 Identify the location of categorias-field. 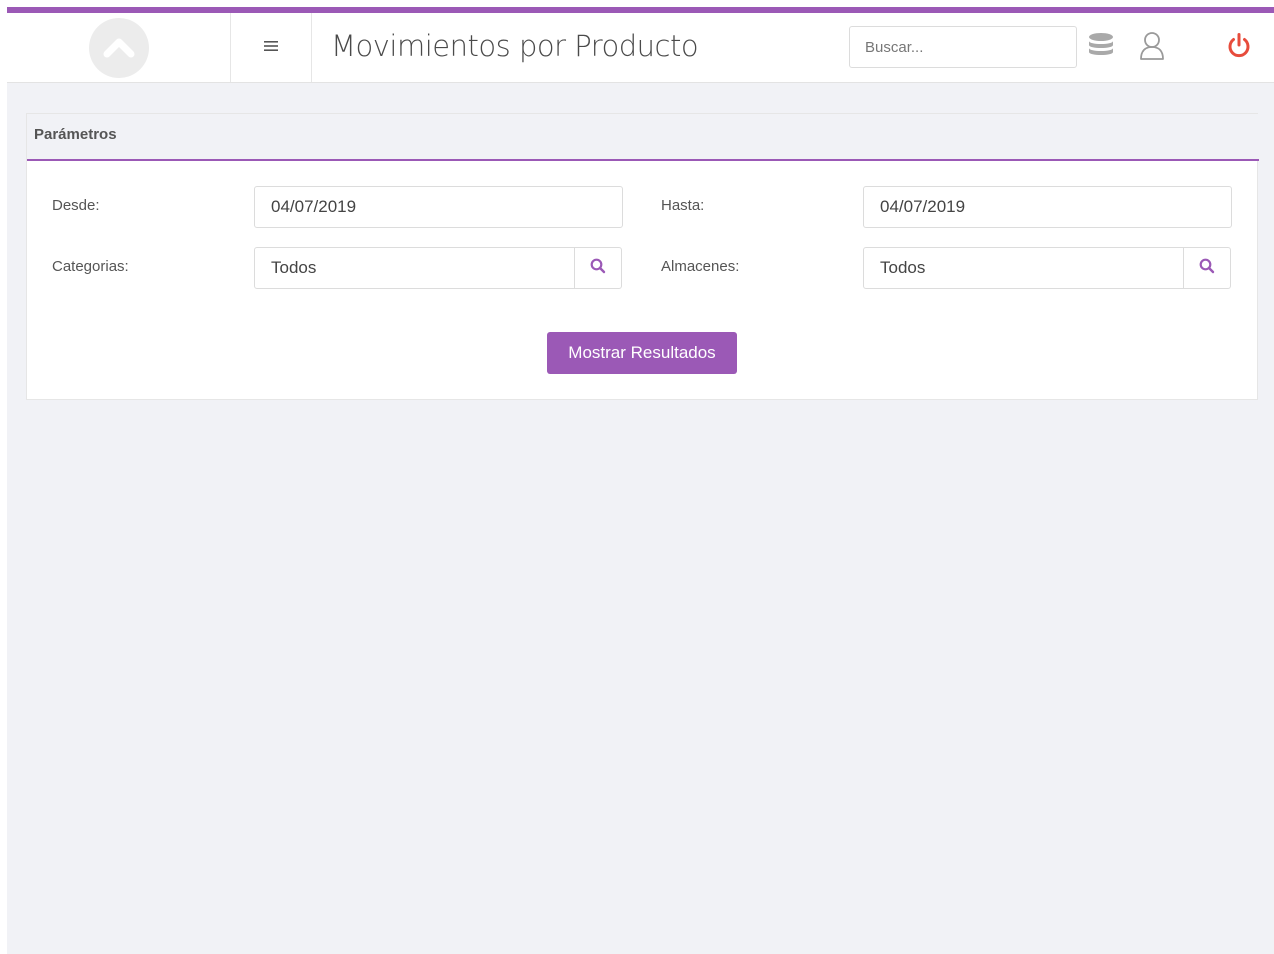
(414, 268).